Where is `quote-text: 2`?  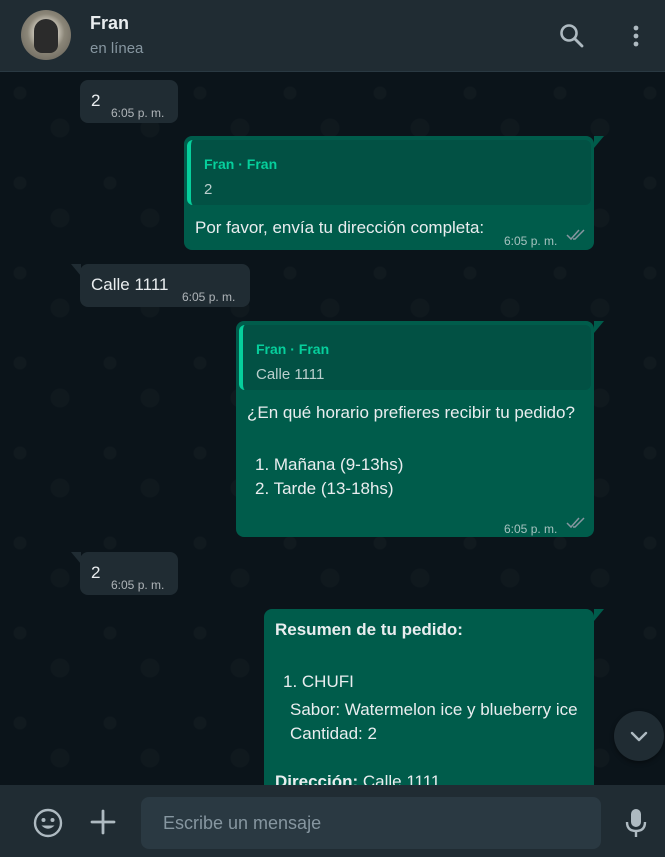
quote-text: 2 is located at coordinates (208, 189).